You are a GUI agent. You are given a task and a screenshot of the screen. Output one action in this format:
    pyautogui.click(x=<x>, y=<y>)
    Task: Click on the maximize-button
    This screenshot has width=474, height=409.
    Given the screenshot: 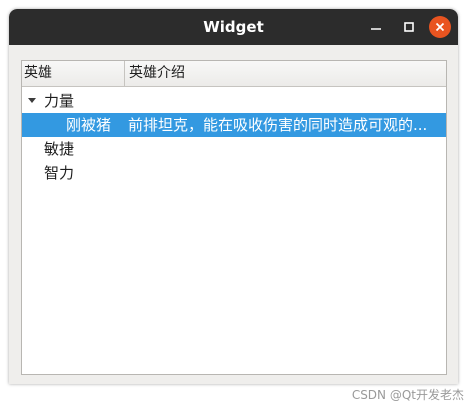 What is the action you would take?
    pyautogui.click(x=409, y=27)
    